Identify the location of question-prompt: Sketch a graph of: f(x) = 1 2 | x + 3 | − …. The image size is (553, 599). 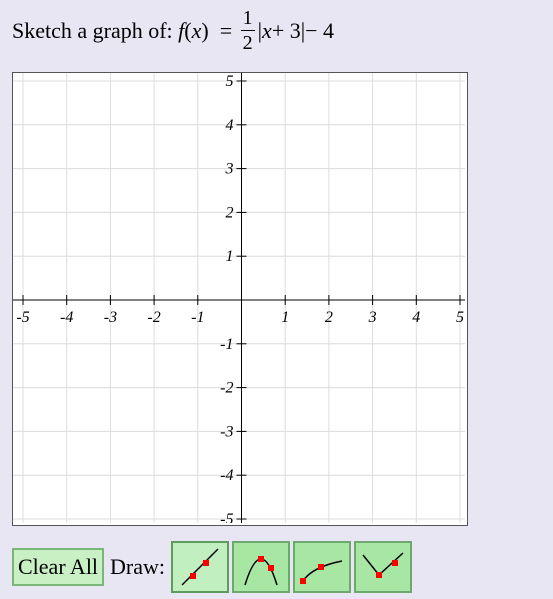
(173, 30).